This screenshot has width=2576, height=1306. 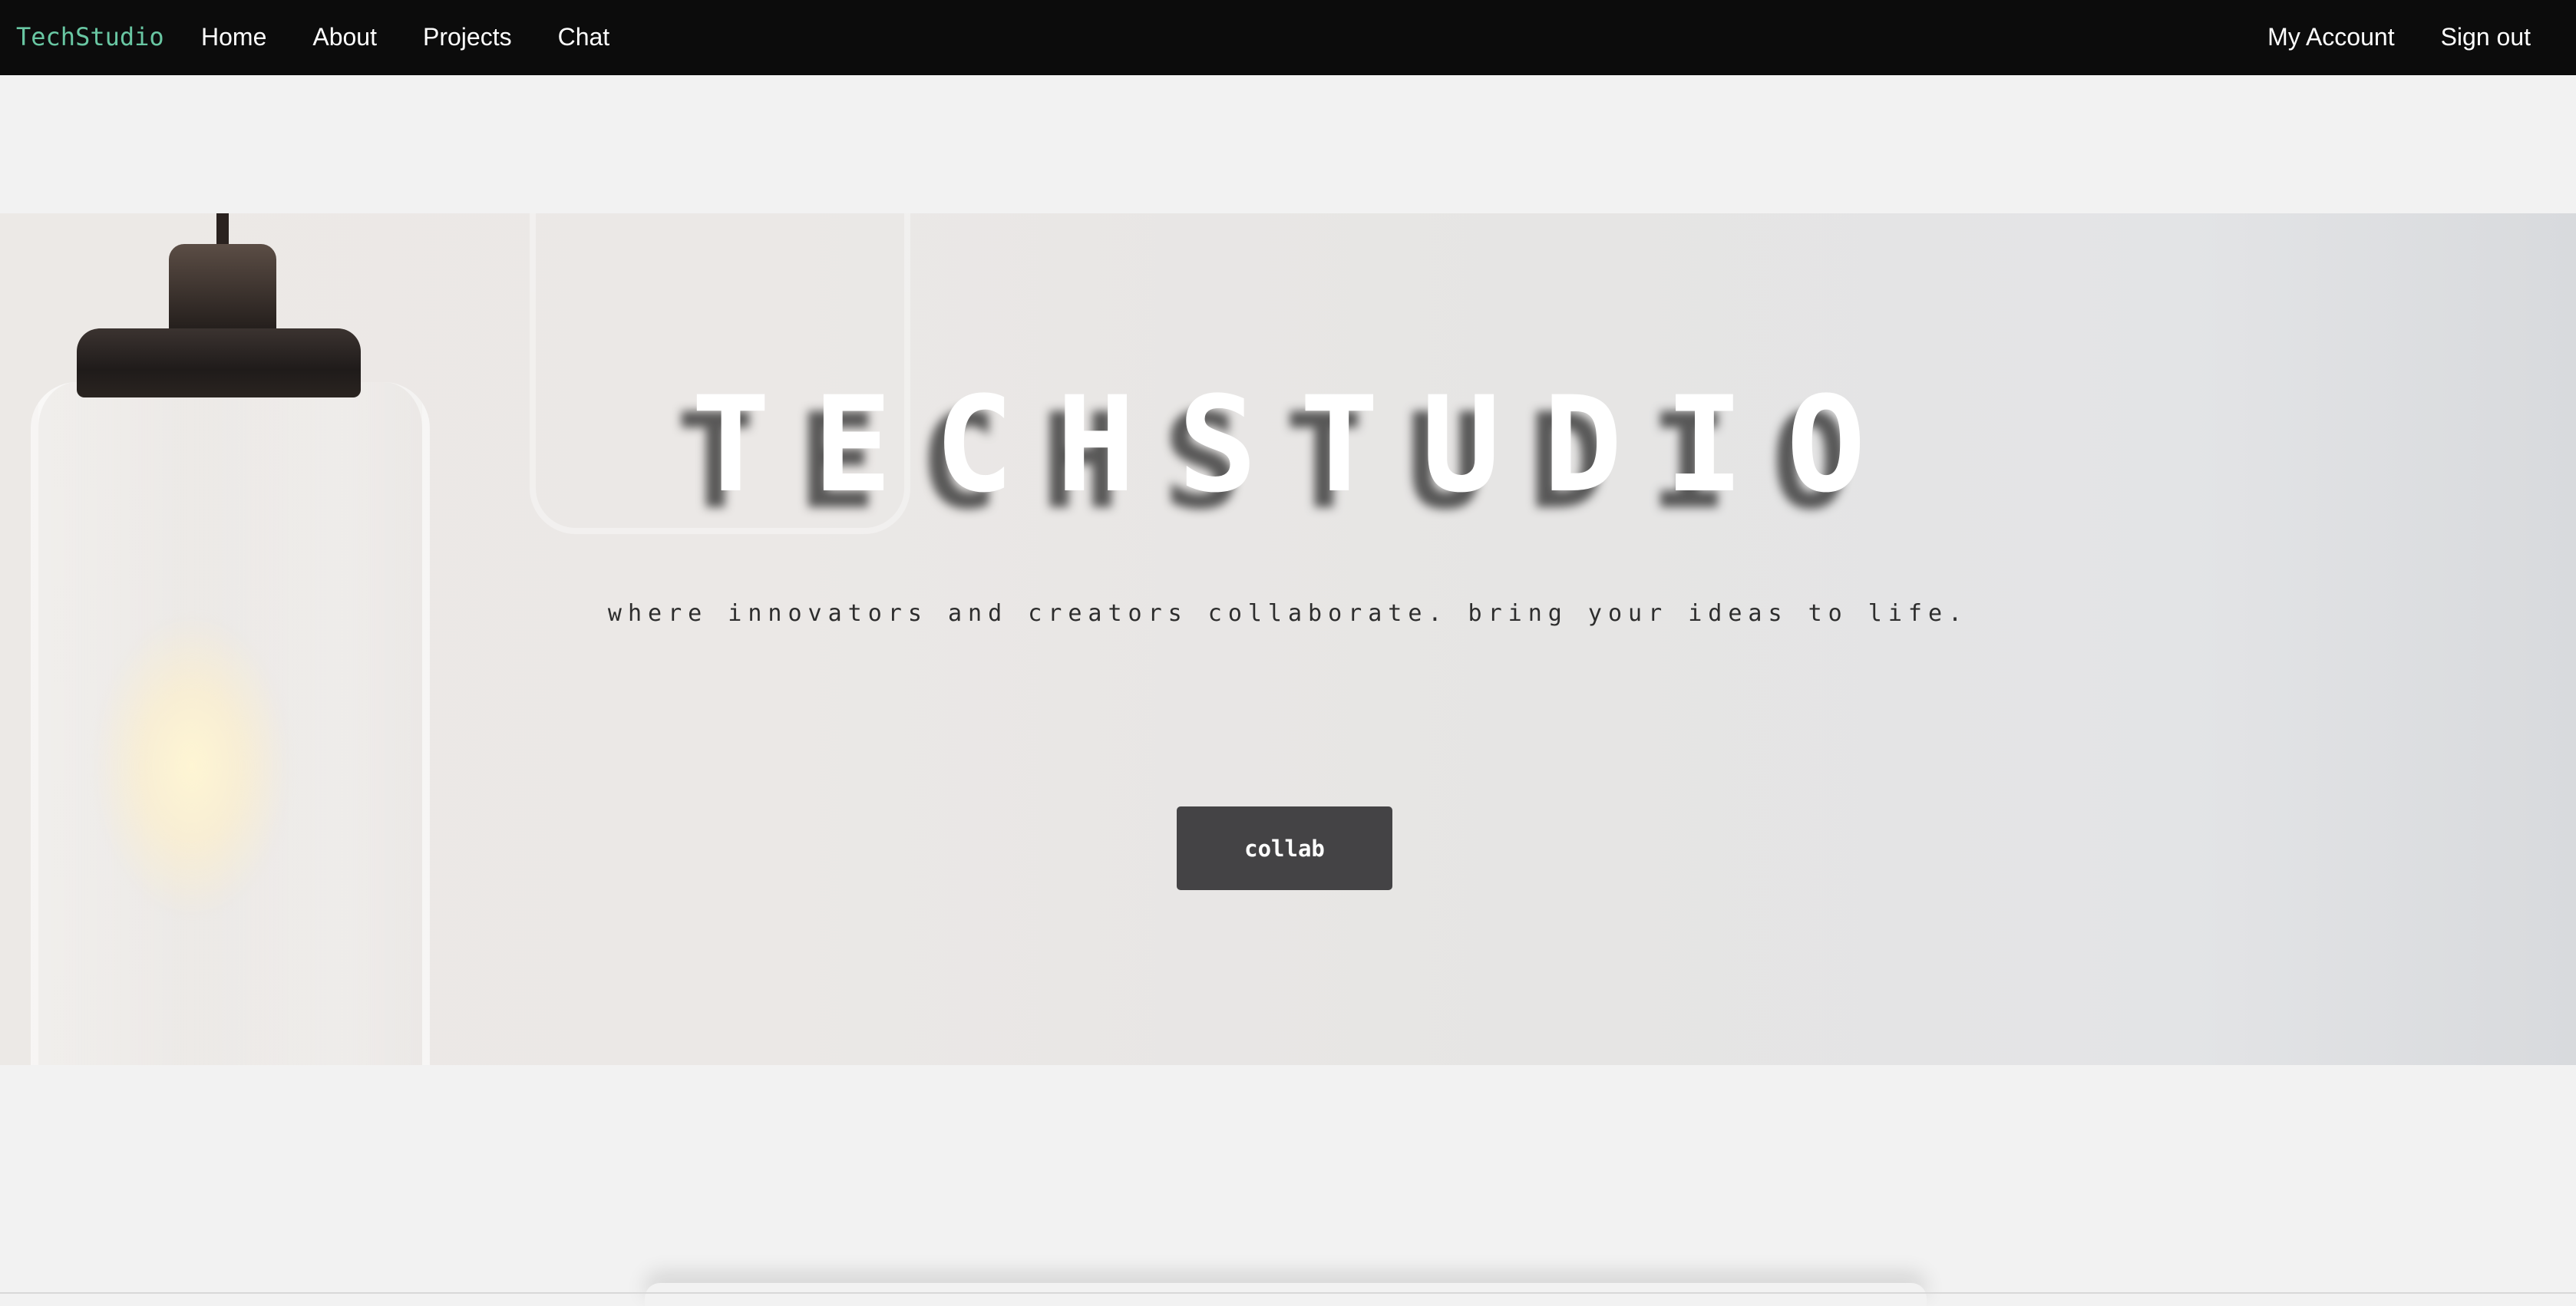 I want to click on lamp-bulb-glow, so click(x=192, y=765).